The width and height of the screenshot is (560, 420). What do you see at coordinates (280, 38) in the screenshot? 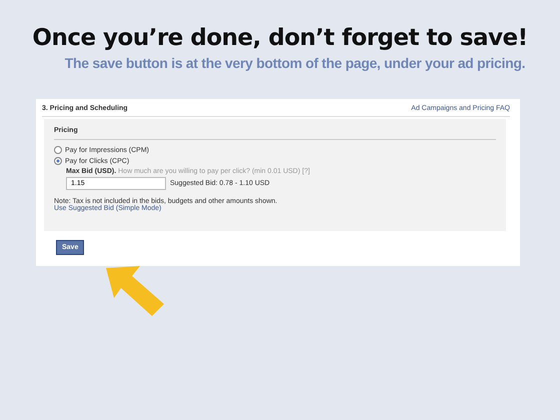
I see `slide-heading: Once you’re done, don’t forget to save!` at bounding box center [280, 38].